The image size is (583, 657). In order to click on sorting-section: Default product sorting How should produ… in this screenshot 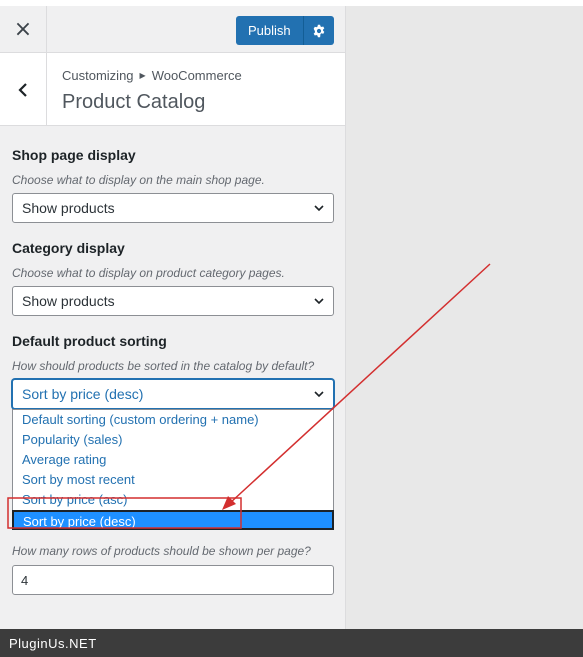, I will do `click(173, 353)`.